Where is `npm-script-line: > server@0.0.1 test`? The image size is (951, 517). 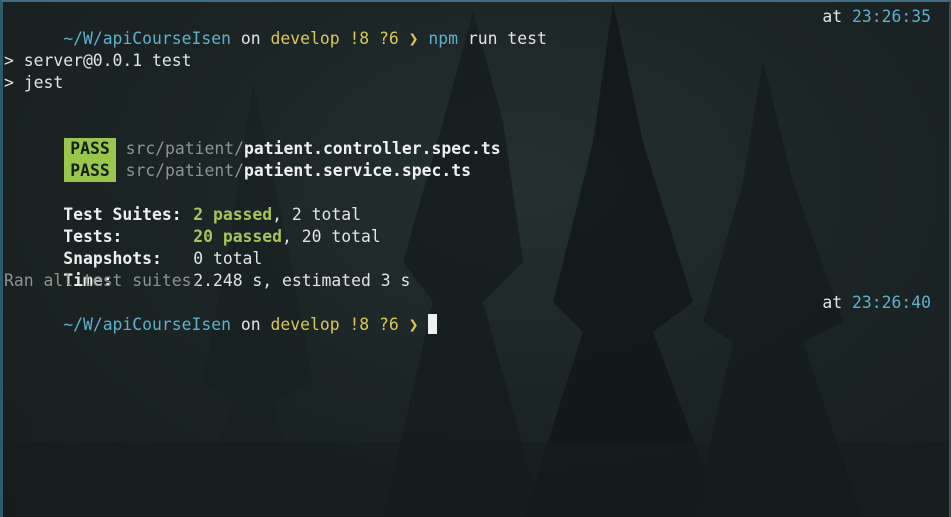
npm-script-line: > server@0.0.1 test is located at coordinates (98, 60).